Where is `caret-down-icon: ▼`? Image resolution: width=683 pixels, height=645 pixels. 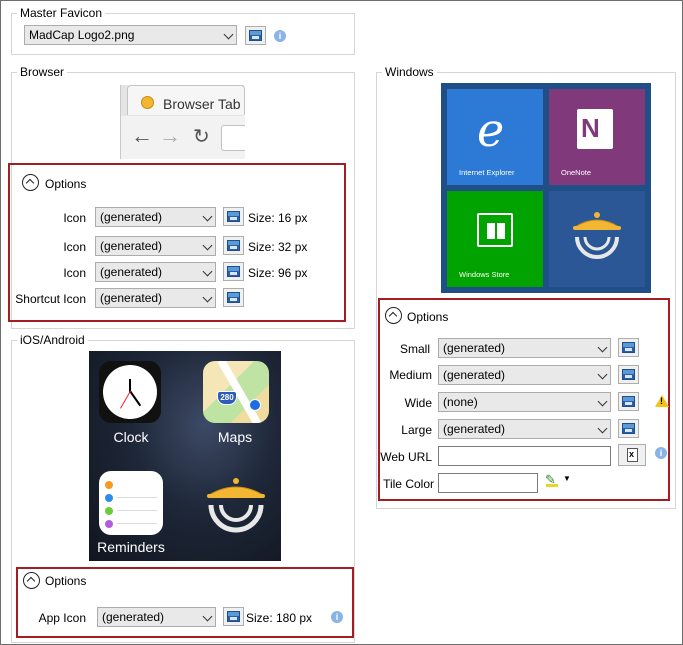 caret-down-icon: ▼ is located at coordinates (567, 478).